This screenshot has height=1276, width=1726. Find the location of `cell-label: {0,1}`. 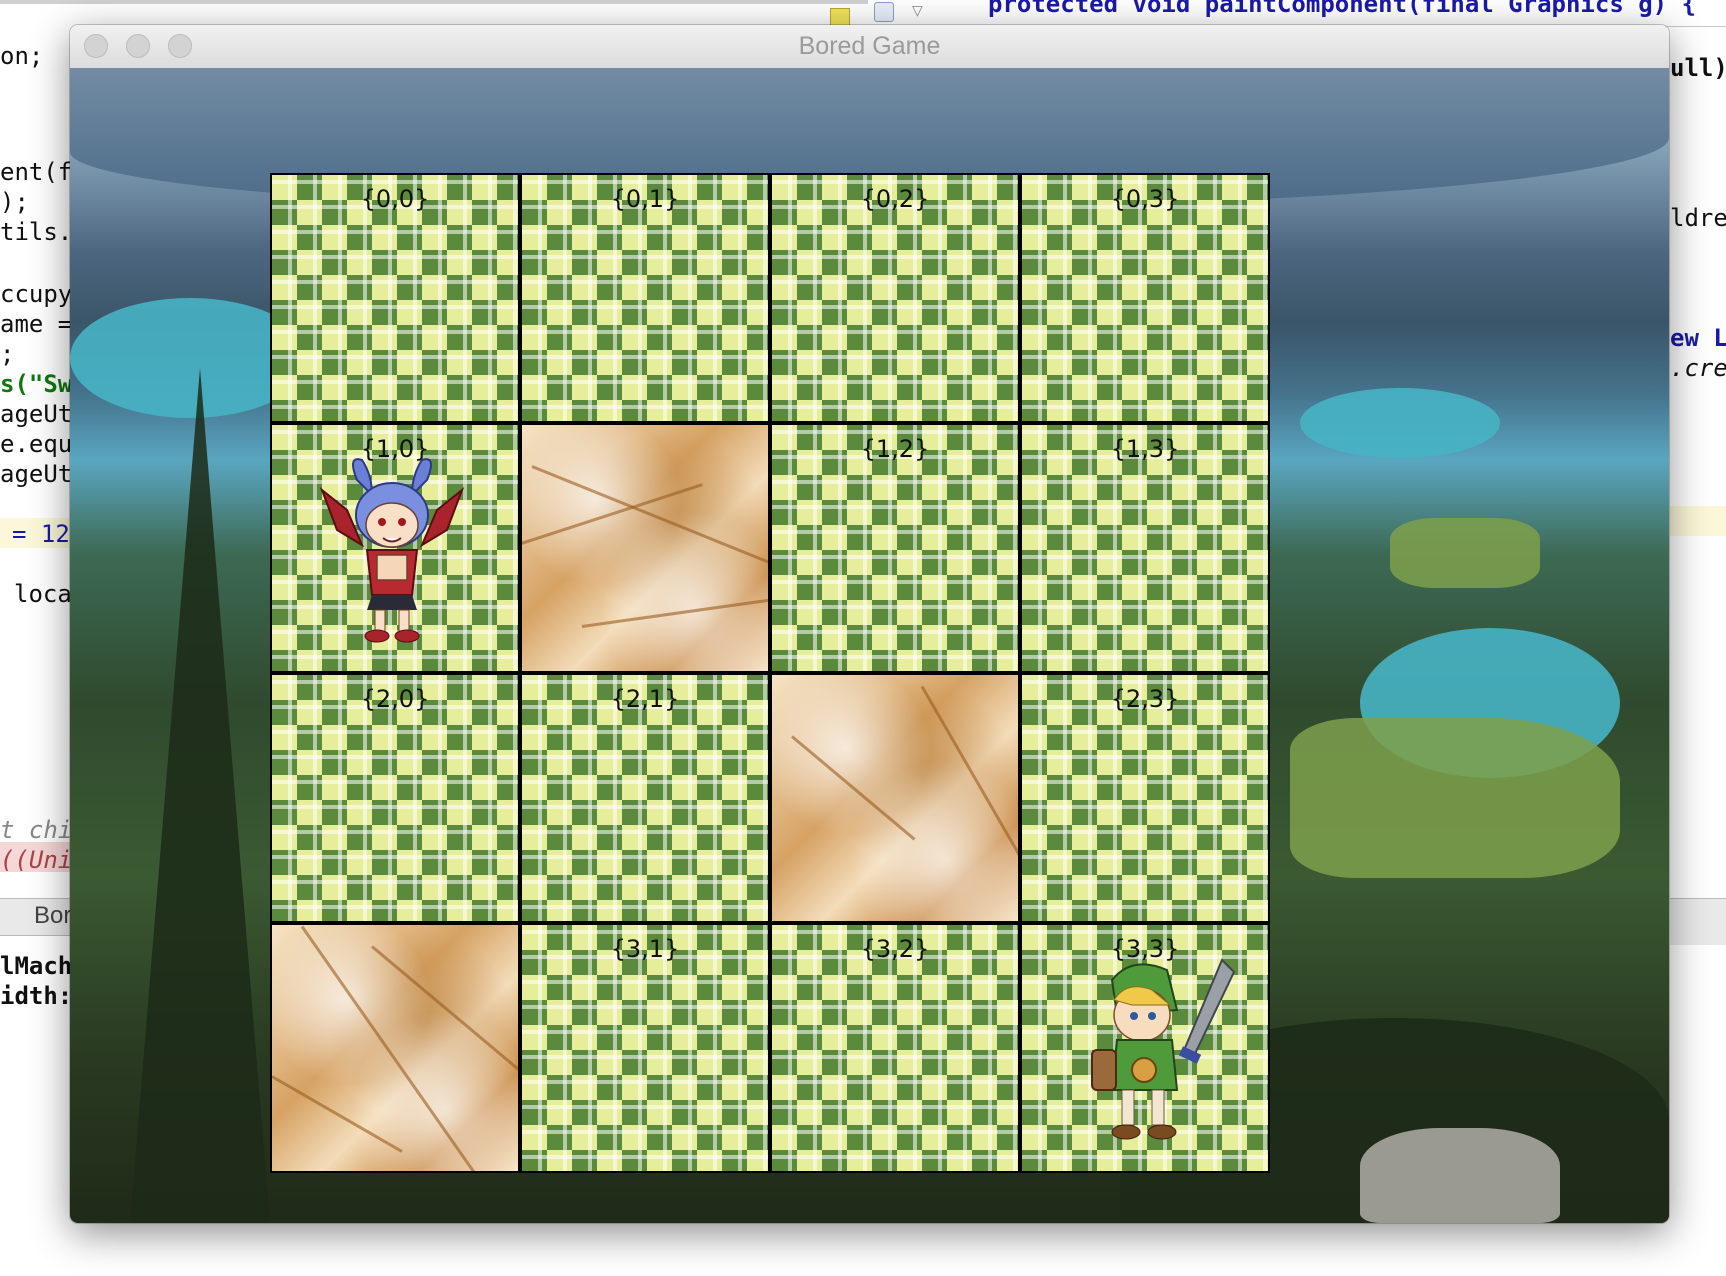

cell-label: {0,1} is located at coordinates (645, 199).